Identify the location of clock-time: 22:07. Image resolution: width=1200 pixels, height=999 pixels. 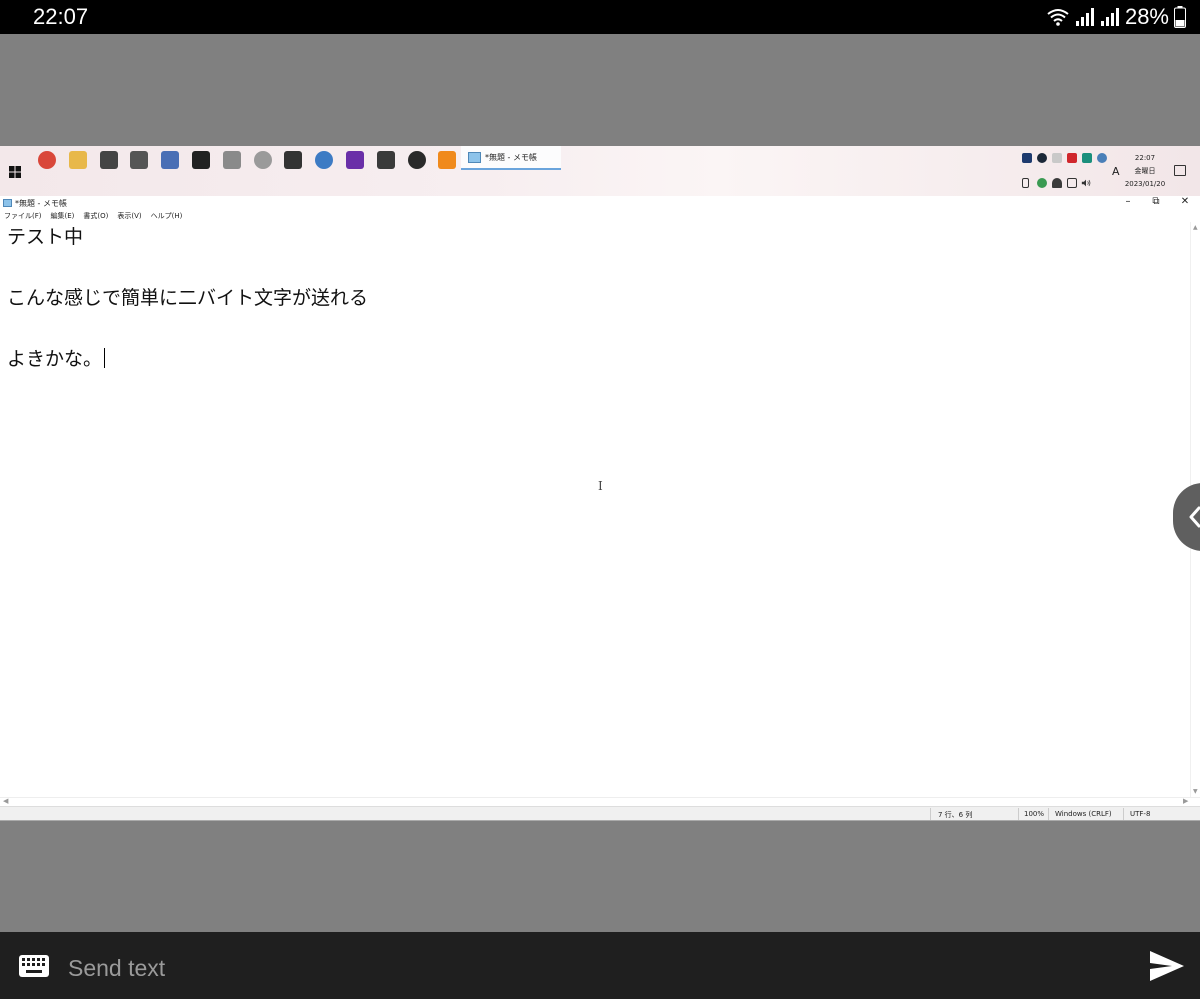
(1145, 158).